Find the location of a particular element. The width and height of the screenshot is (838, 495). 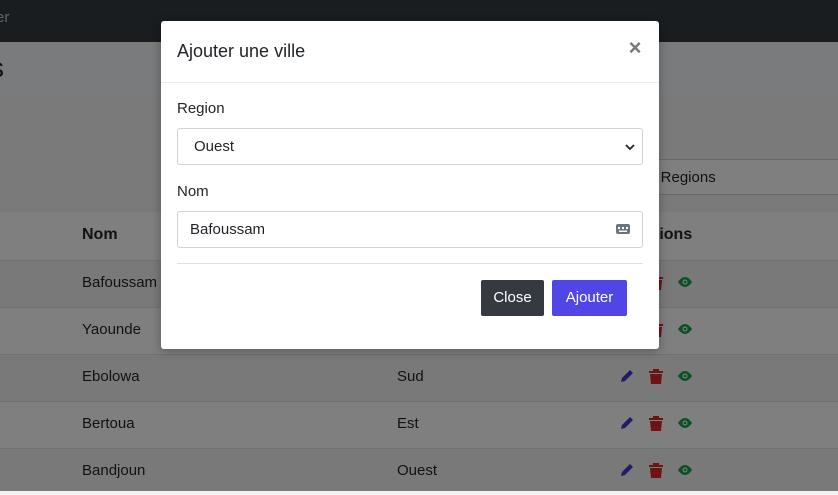

close-button: Close is located at coordinates (512, 298).